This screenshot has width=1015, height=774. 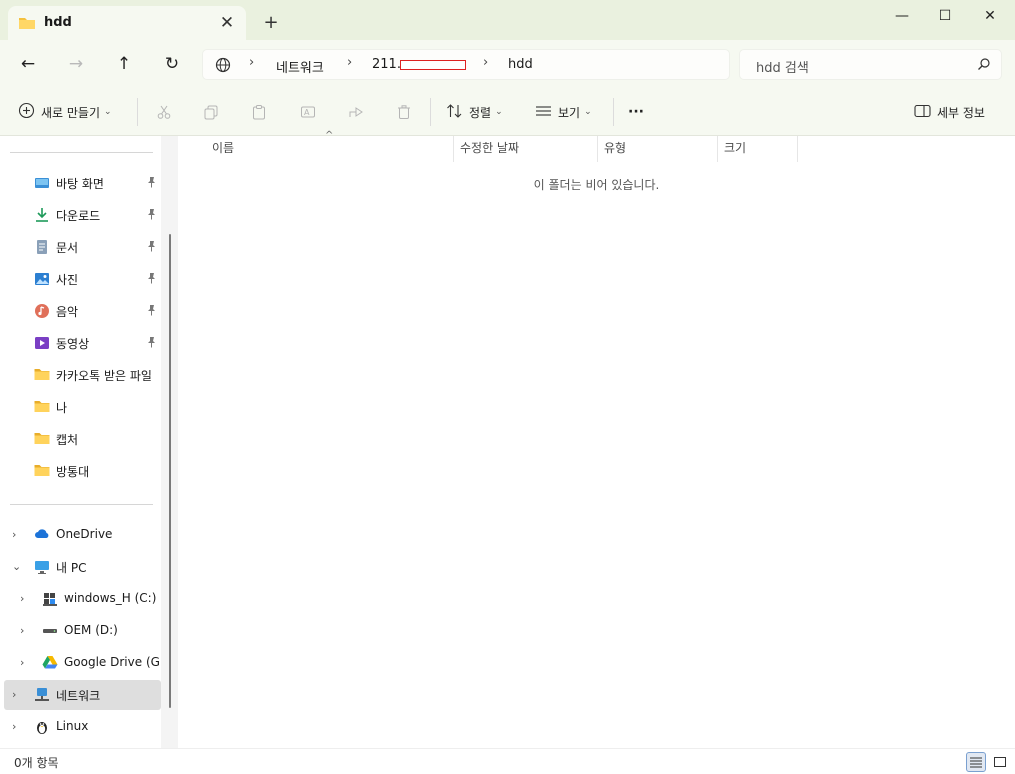 I want to click on sidebar-item-network: › 네트워크, so click(x=82, y=695).